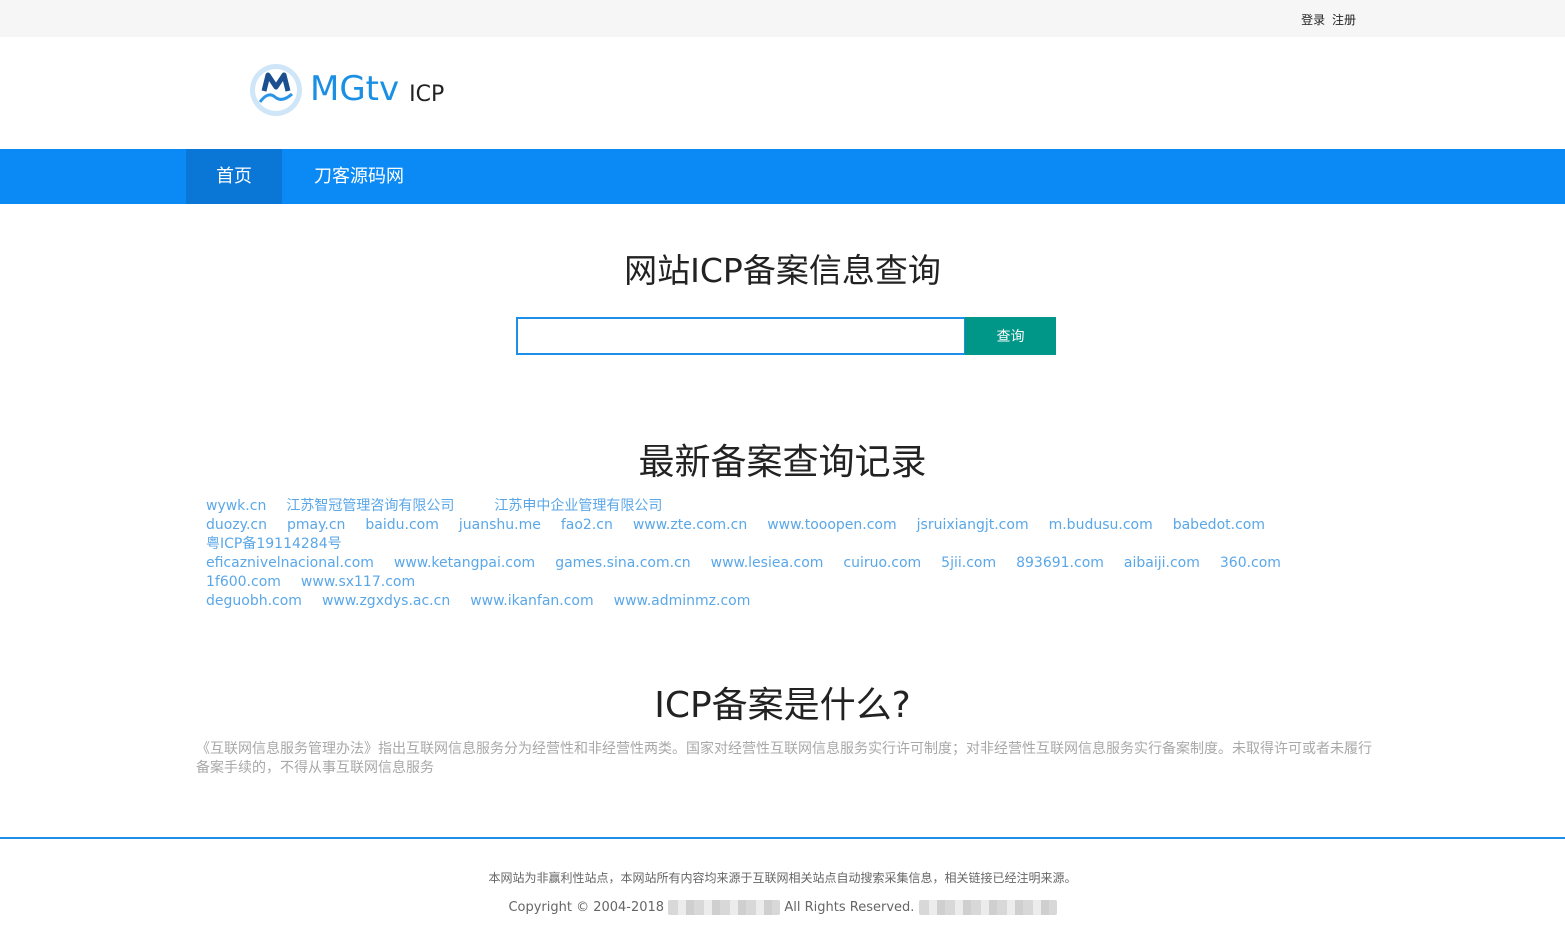 This screenshot has height=936, width=1565. I want to click on record-link: 1f600.com, so click(243, 582).